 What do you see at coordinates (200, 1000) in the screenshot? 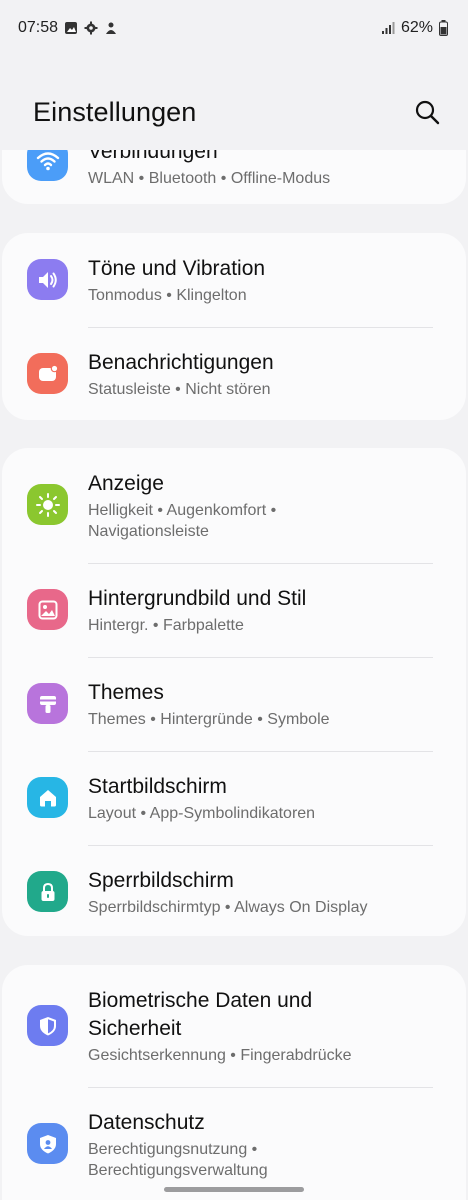
I see `item-title: Biometrische Daten und` at bounding box center [200, 1000].